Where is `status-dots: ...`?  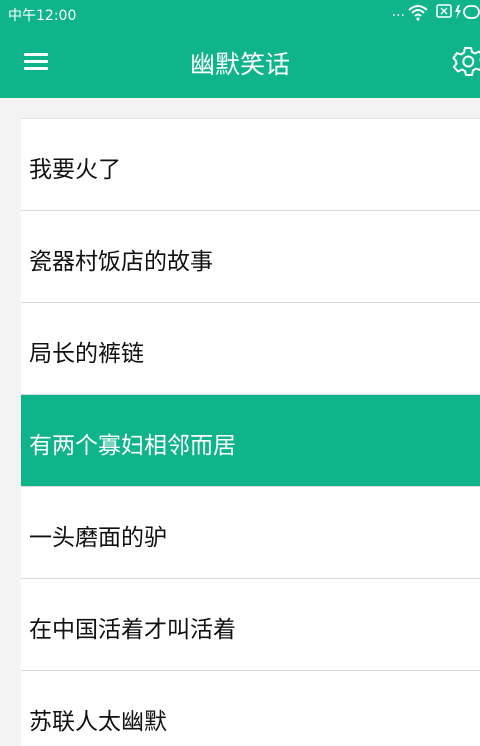
status-dots: ... is located at coordinates (398, 12).